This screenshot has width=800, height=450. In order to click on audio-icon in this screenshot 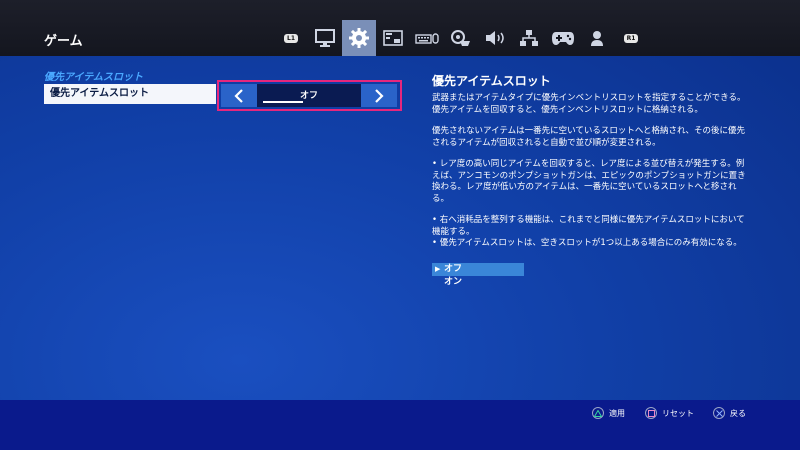, I will do `click(495, 38)`.